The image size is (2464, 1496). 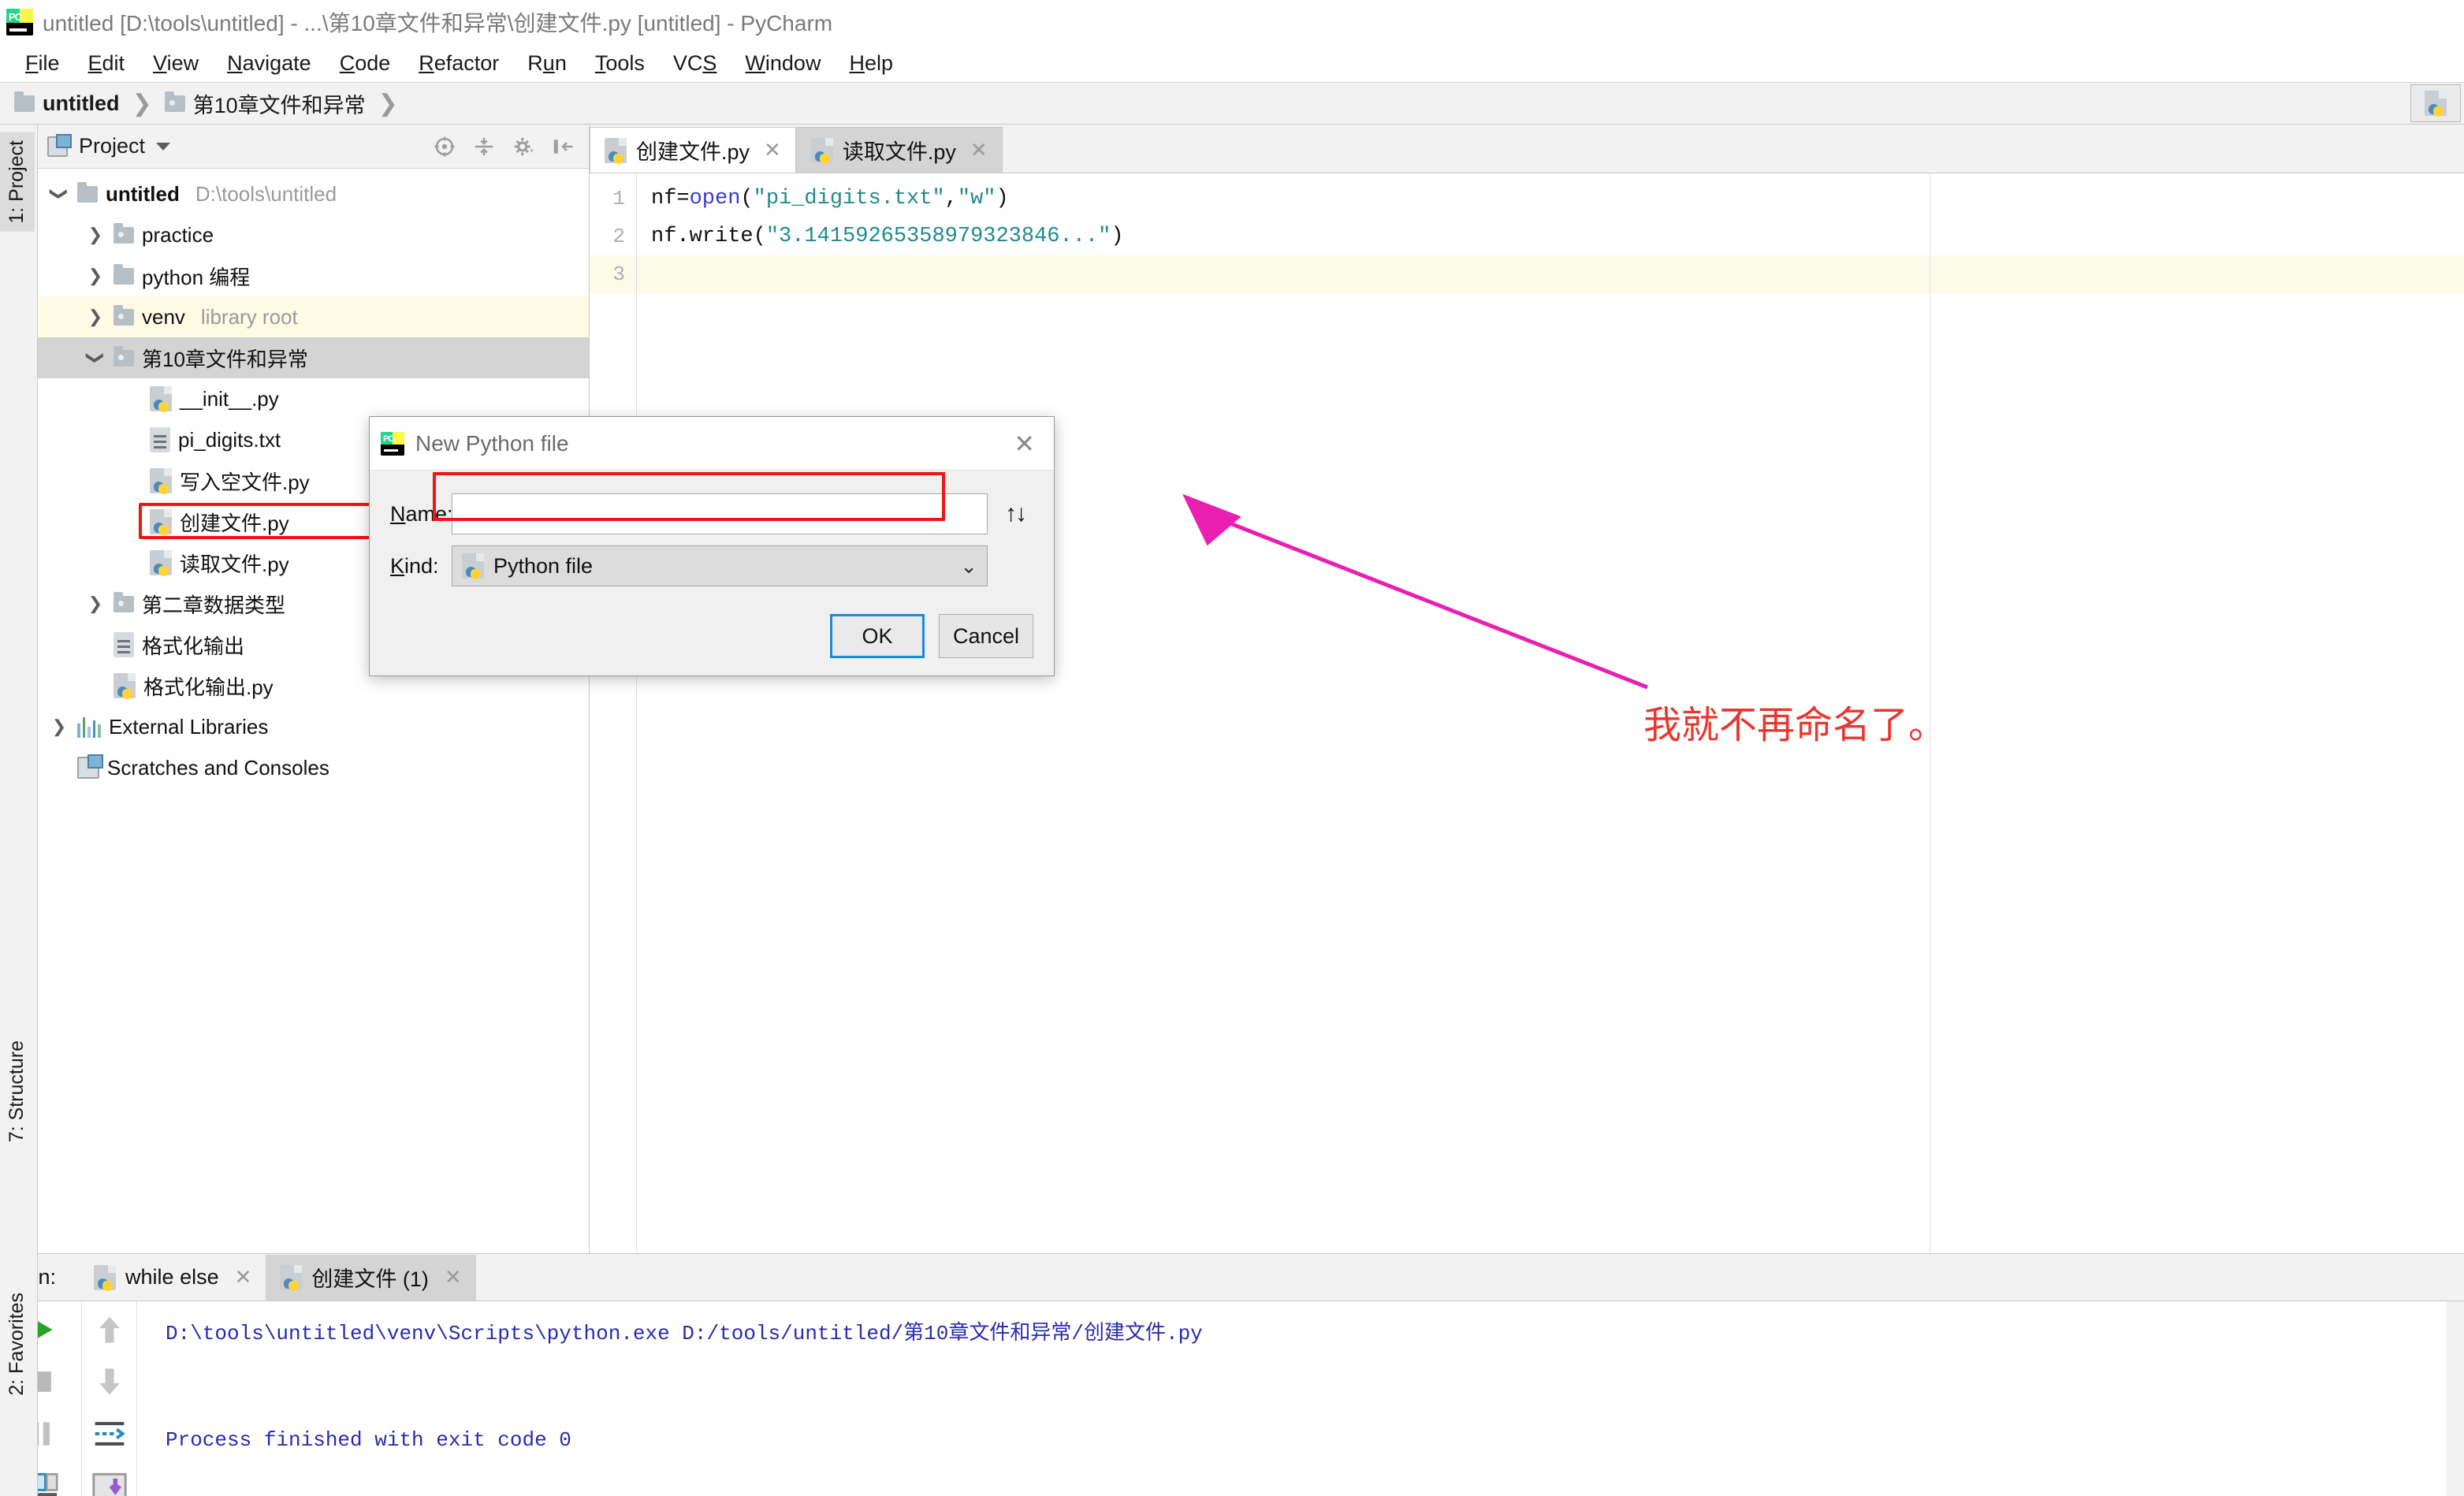 I want to click on folder-icon, so click(x=24, y=102).